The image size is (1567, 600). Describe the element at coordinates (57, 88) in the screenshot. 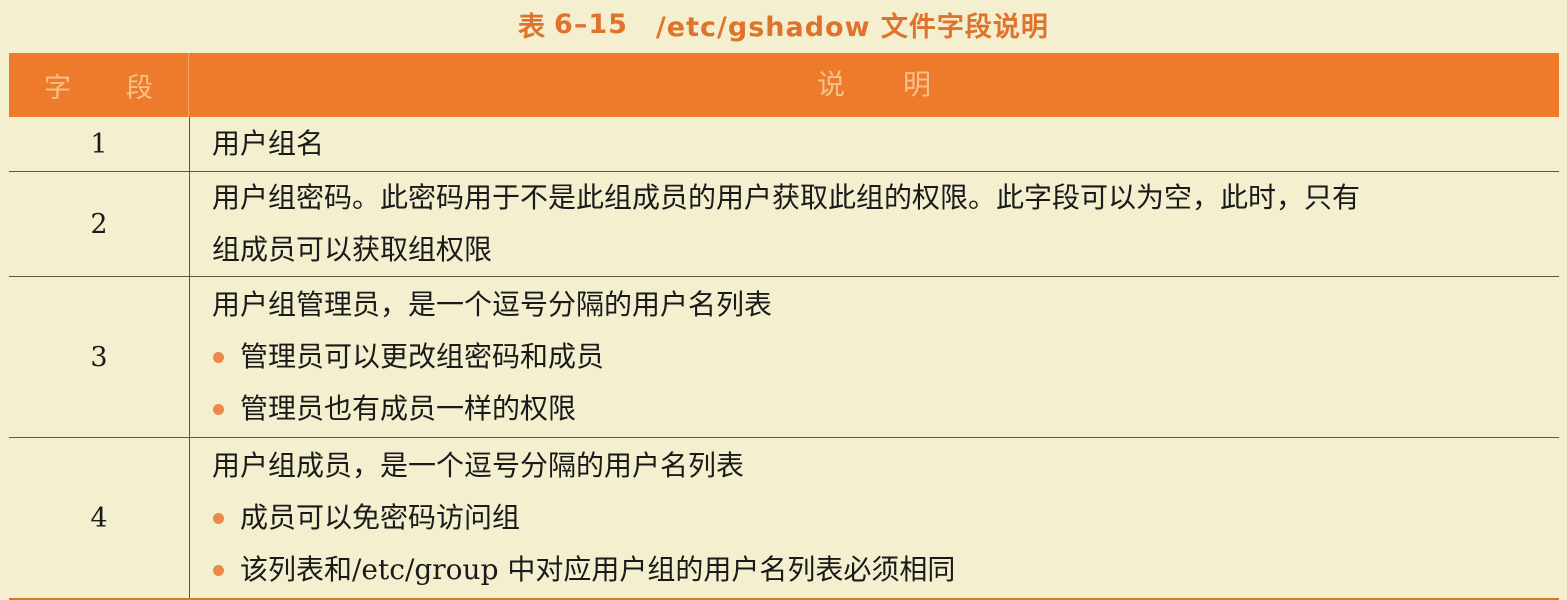

I see `header-field-char-1: 字` at that location.